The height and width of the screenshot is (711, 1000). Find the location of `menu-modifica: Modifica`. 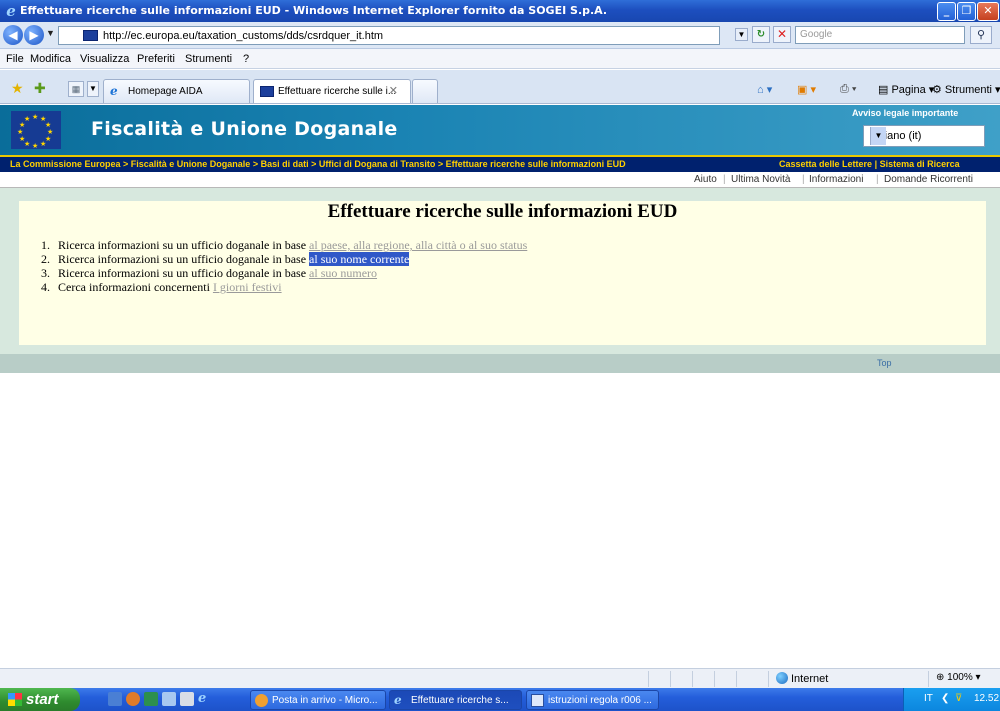

menu-modifica: Modifica is located at coordinates (50, 59).